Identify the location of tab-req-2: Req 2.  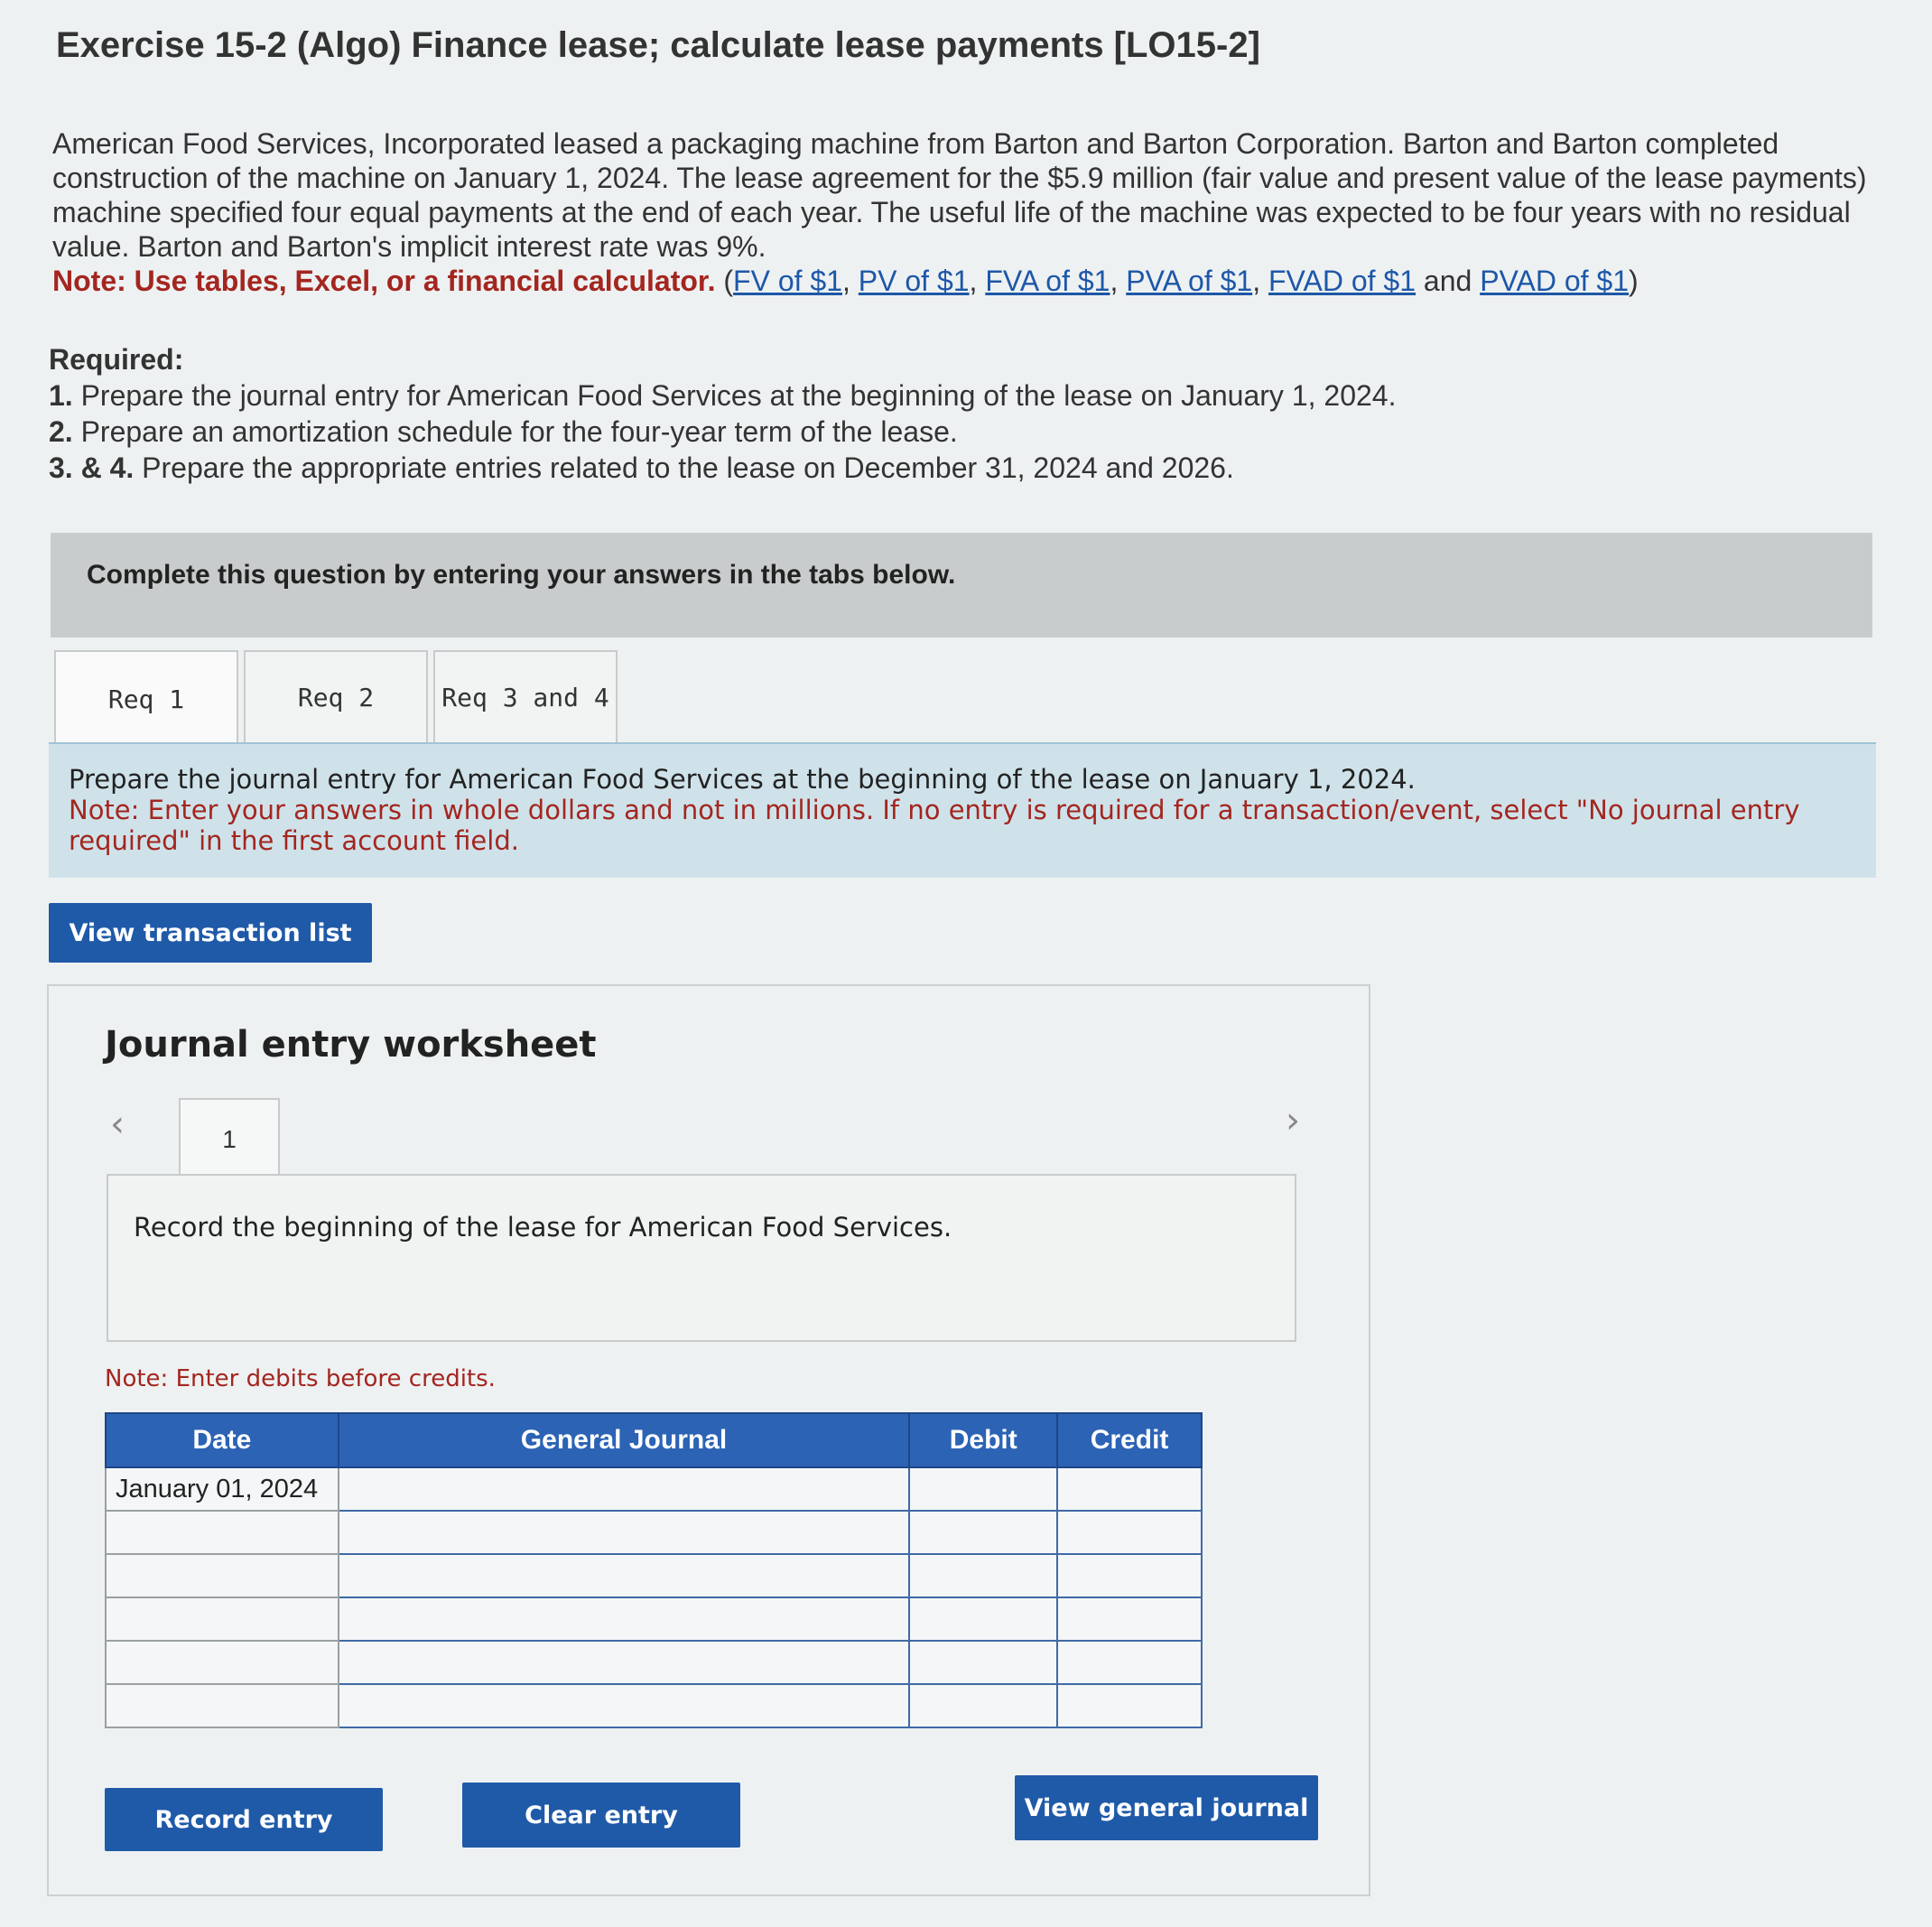
(336, 696).